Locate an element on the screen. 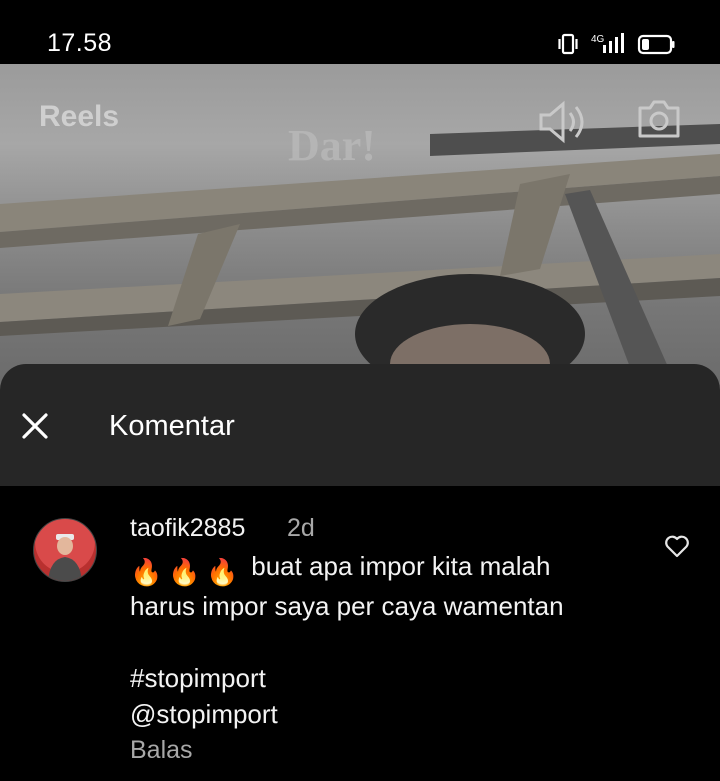 Image resolution: width=720 pixels, height=781 pixels. comment-text-line1: buat apa impor kita malah is located at coordinates (401, 566).